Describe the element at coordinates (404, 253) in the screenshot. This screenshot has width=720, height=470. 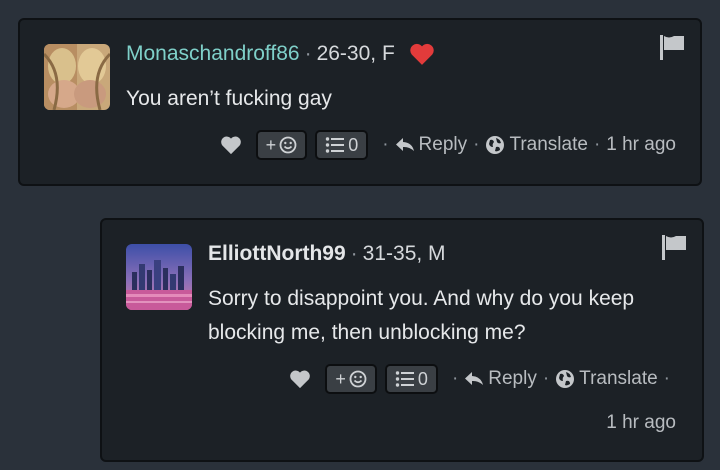
I see `age-gender: 31-35, M` at that location.